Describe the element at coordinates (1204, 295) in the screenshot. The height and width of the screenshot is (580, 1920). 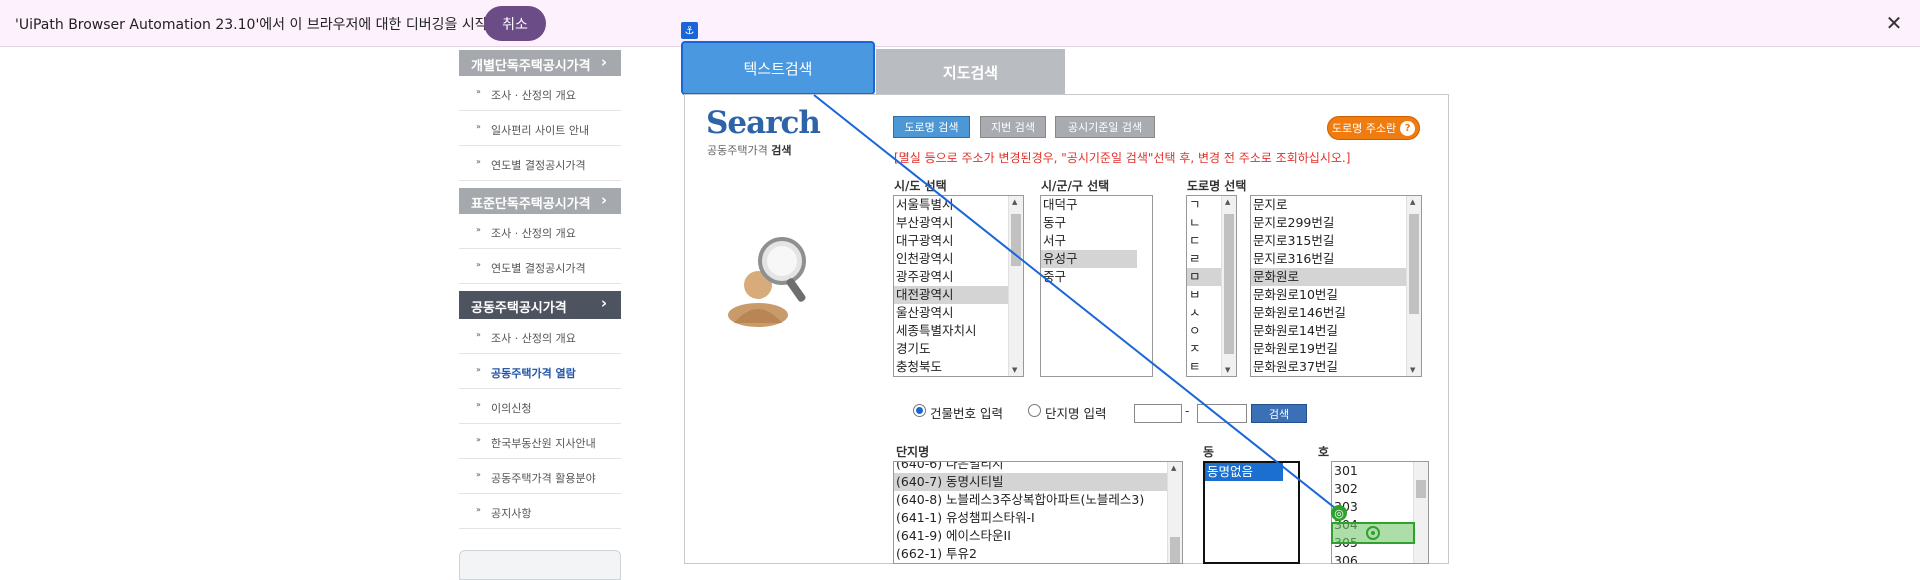
I see `list-item: ㅂ` at that location.